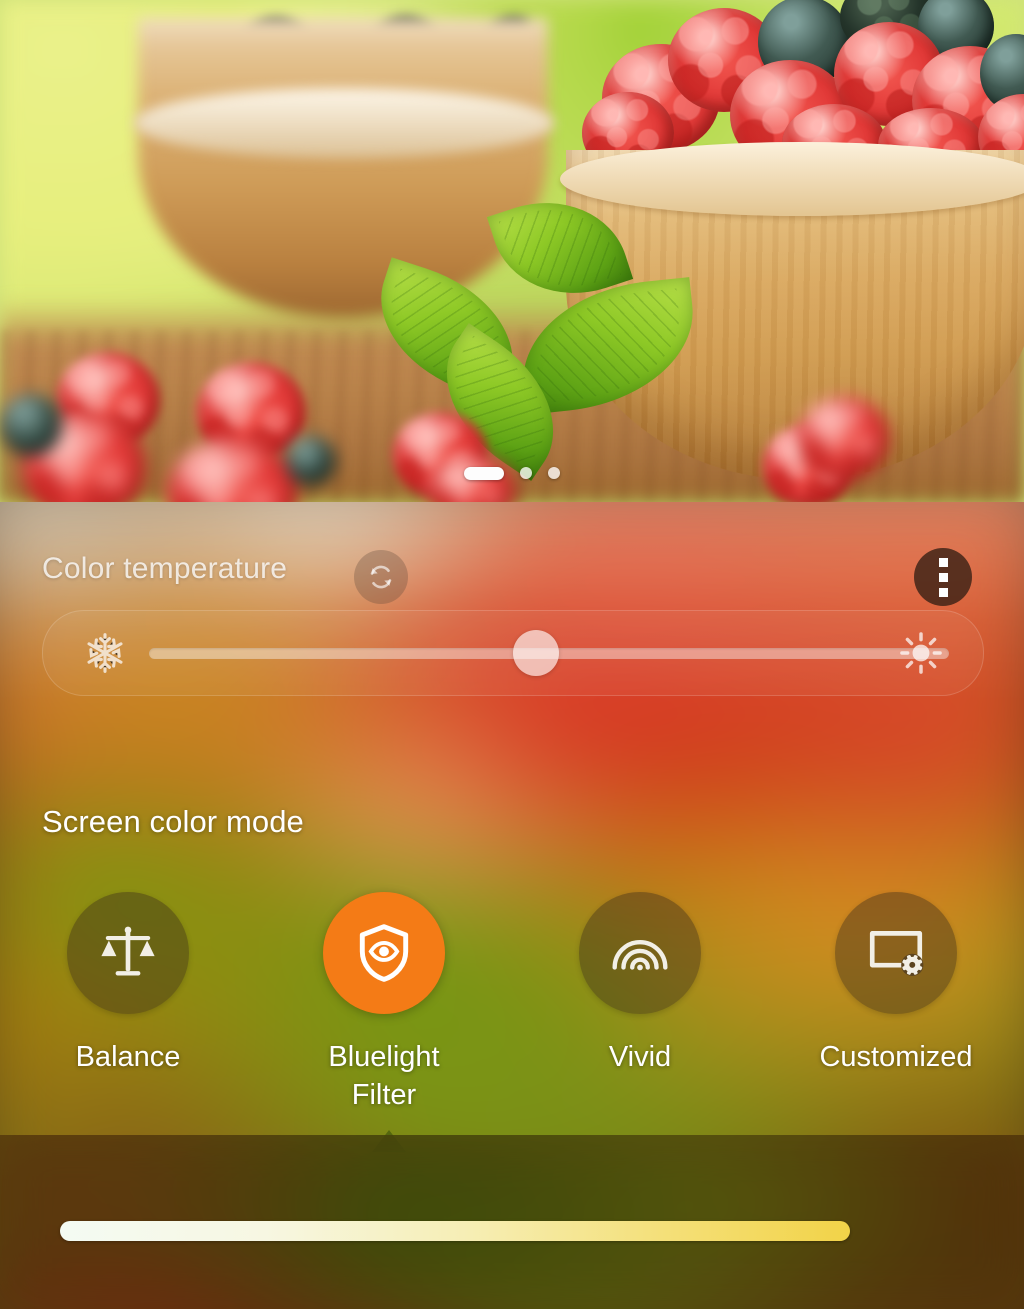  I want to click on bluelight-intensity-bar, so click(512, 1222).